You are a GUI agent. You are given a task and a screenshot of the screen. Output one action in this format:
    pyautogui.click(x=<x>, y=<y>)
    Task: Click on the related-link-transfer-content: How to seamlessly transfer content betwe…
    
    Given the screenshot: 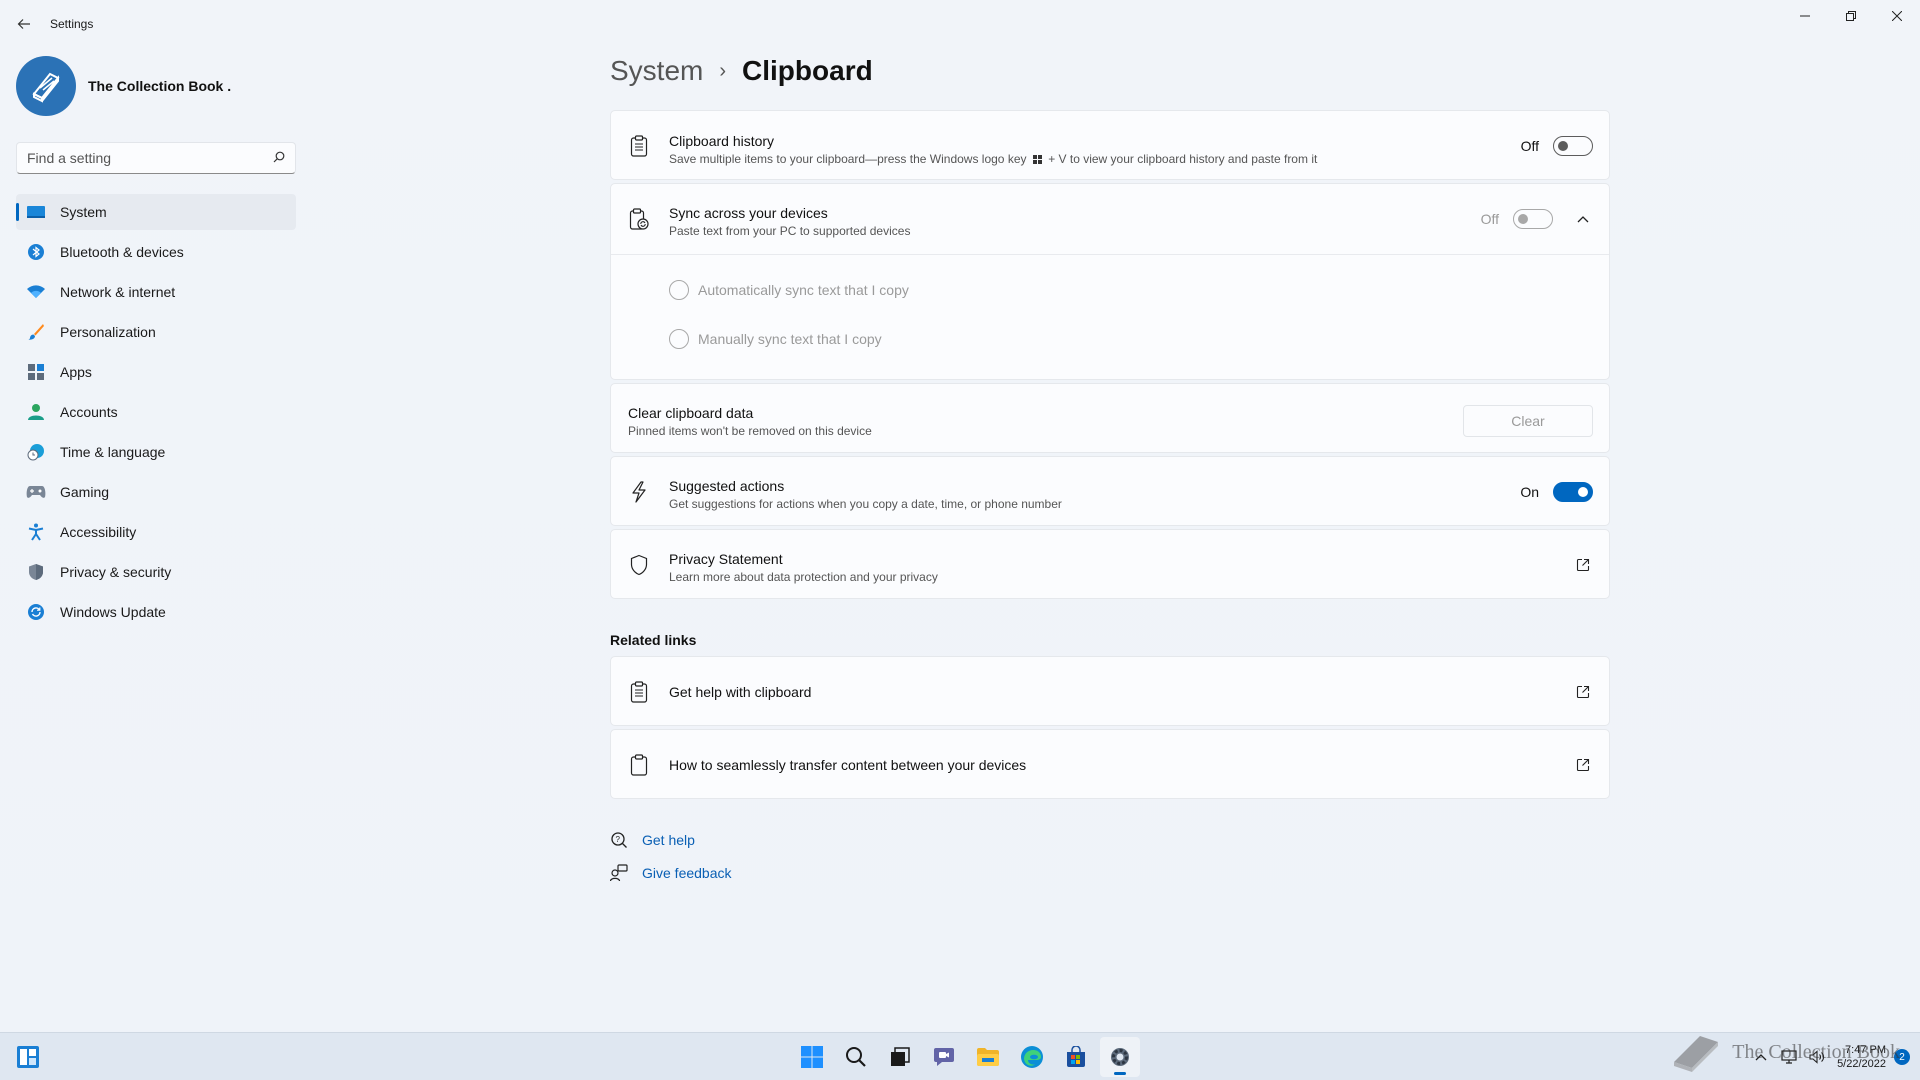 What is the action you would take?
    pyautogui.click(x=1110, y=764)
    